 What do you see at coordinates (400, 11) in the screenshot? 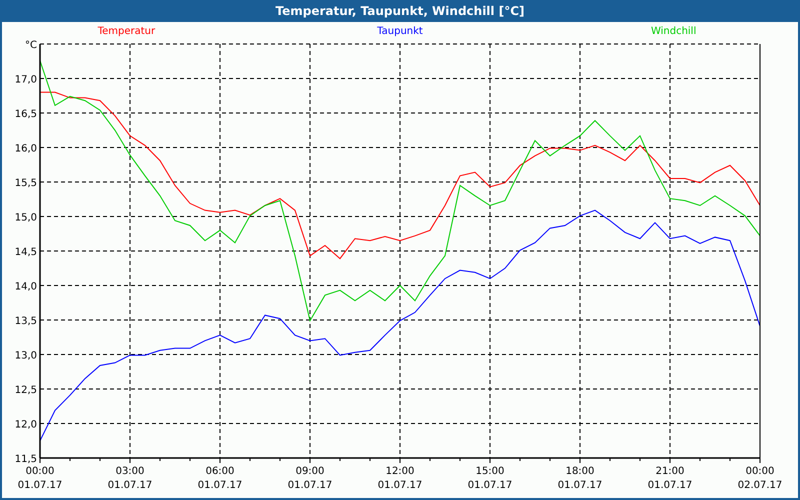
I see `window-title: Temperatur, Taupunkt, Windchill [°C]` at bounding box center [400, 11].